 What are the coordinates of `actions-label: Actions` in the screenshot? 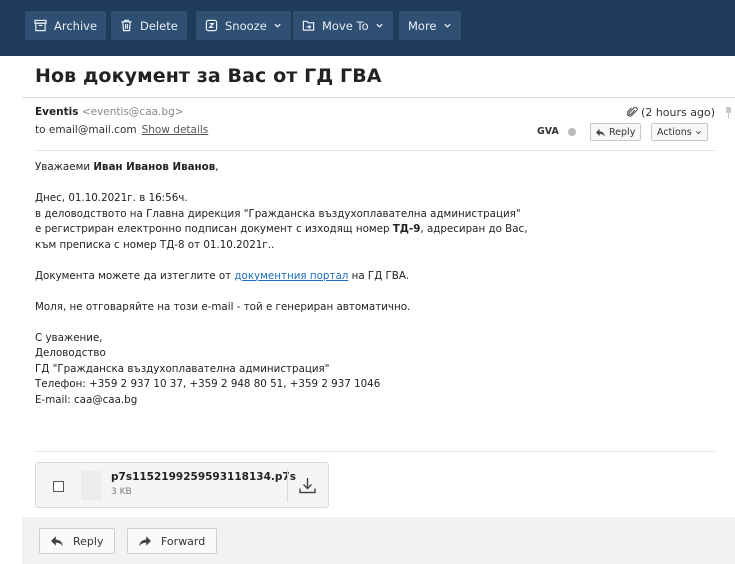 It's located at (674, 132).